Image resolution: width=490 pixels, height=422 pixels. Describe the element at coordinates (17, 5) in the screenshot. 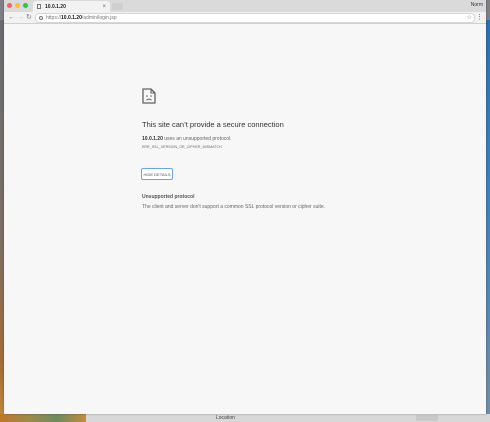

I see `minimize-window-button` at that location.